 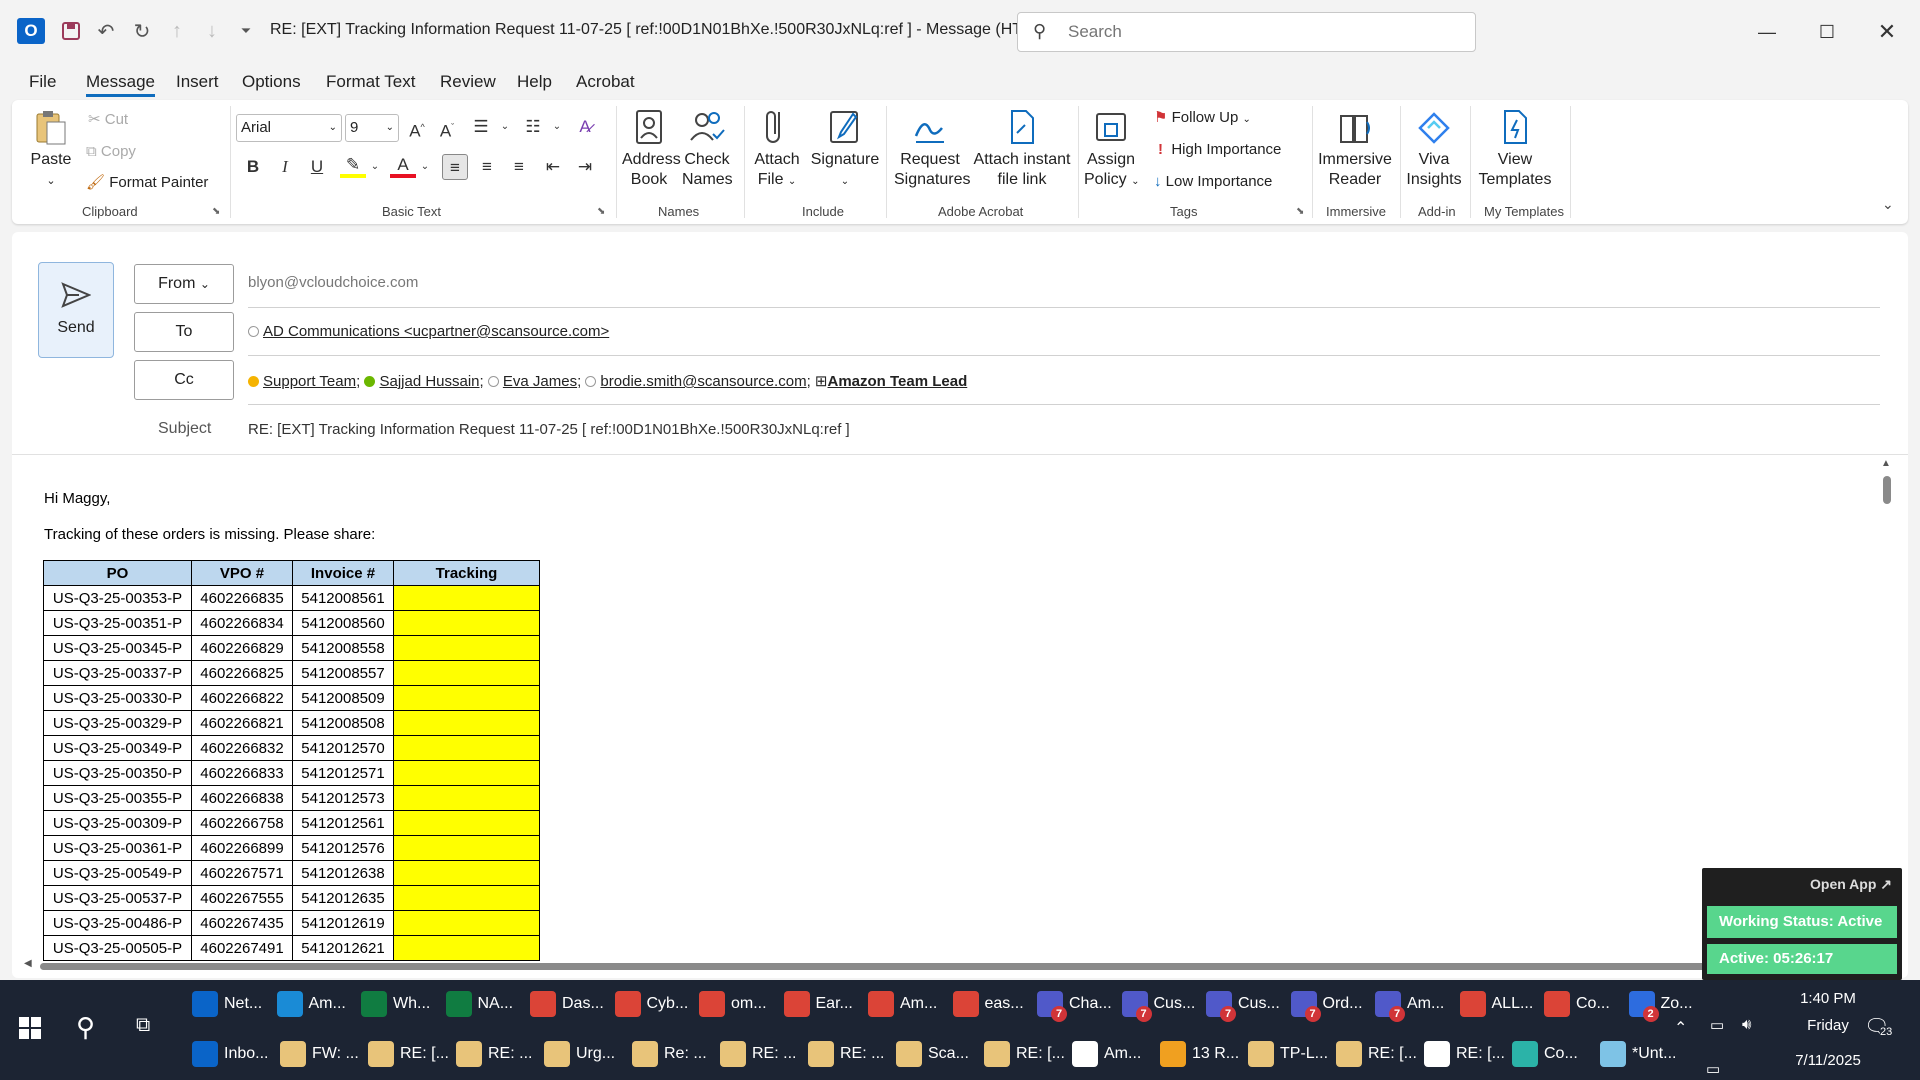 I want to click on bold-icon: B, so click(x=253, y=167).